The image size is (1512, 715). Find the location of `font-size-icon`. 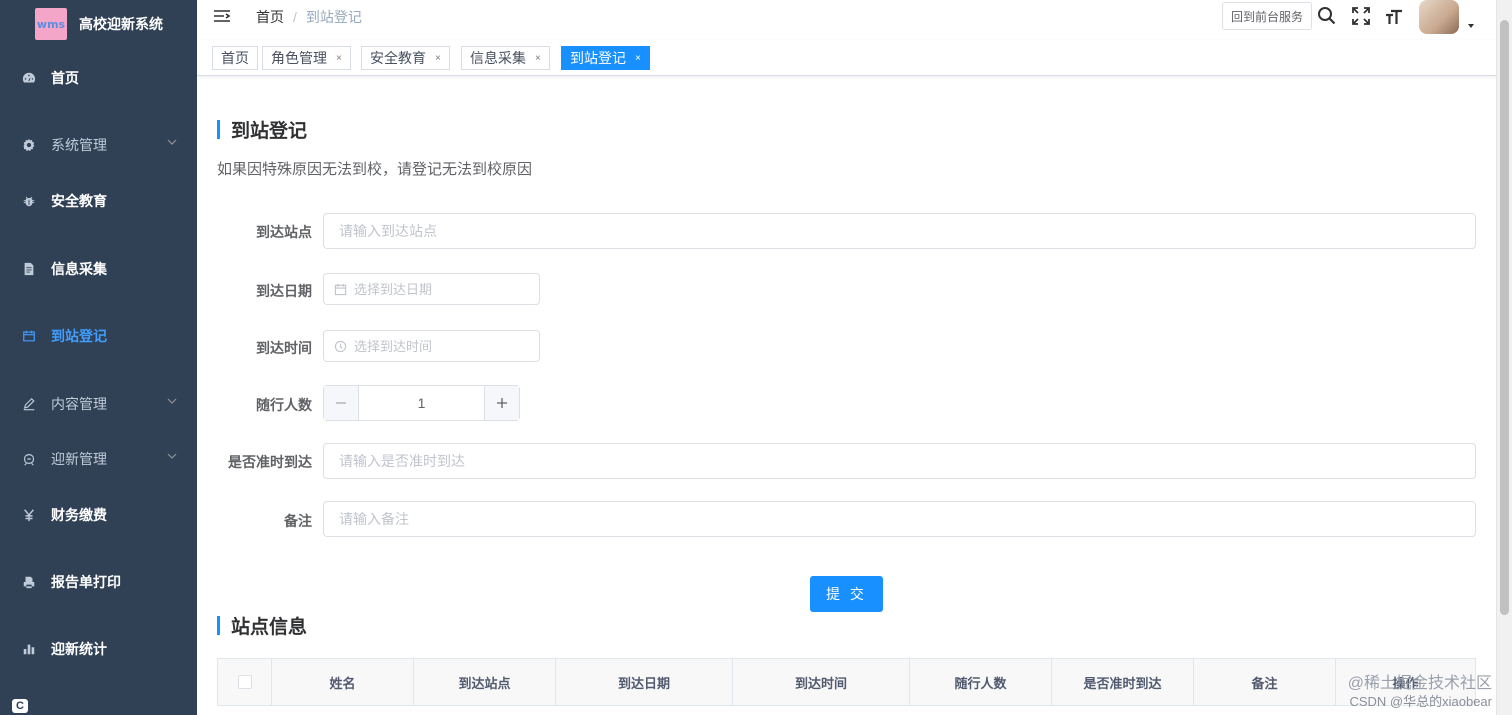

font-size-icon is located at coordinates (1394, 16).